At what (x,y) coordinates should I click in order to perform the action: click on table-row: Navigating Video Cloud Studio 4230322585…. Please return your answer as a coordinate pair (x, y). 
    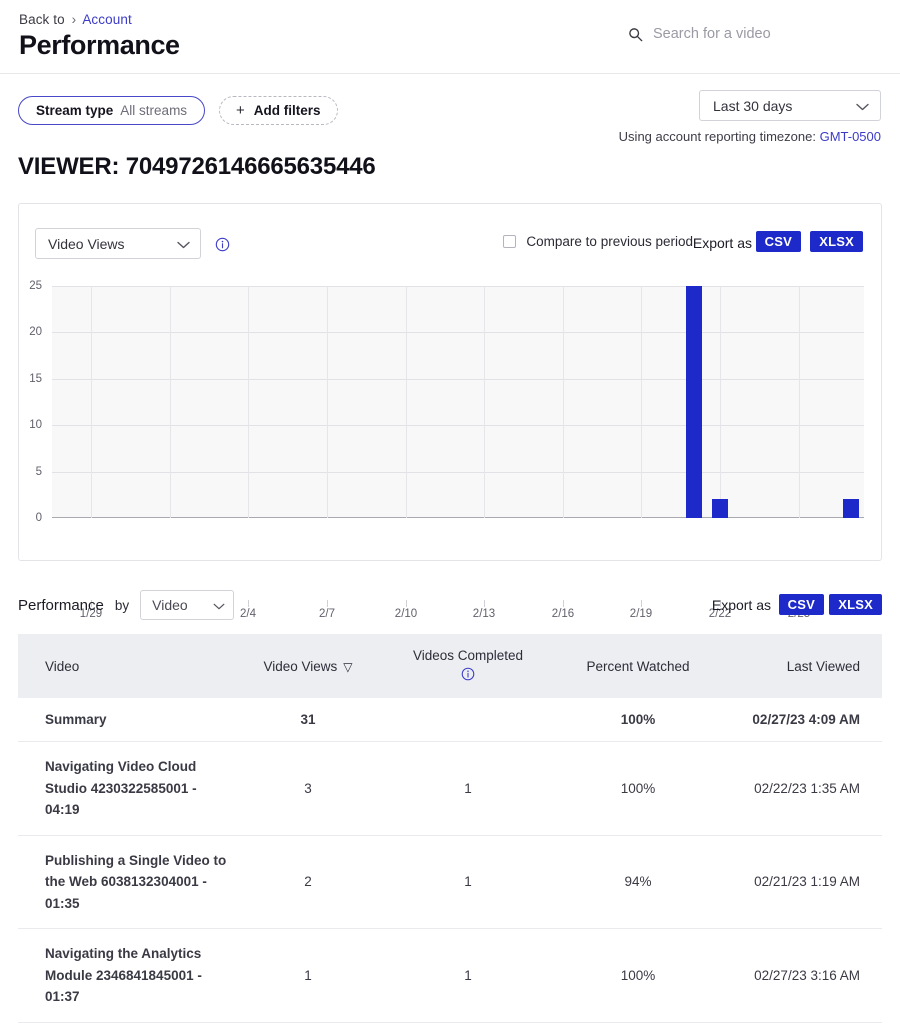
    Looking at the image, I should click on (450, 788).